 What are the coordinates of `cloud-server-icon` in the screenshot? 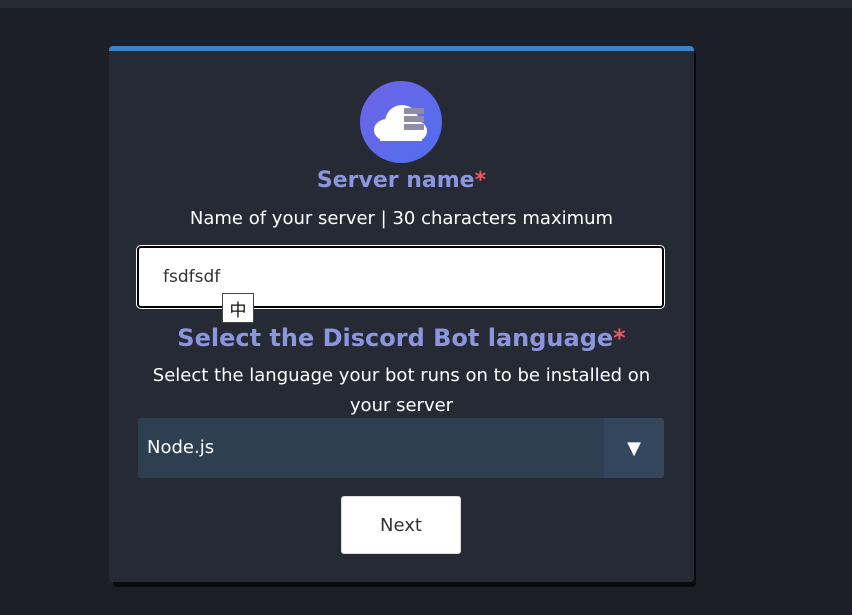 It's located at (401, 122).